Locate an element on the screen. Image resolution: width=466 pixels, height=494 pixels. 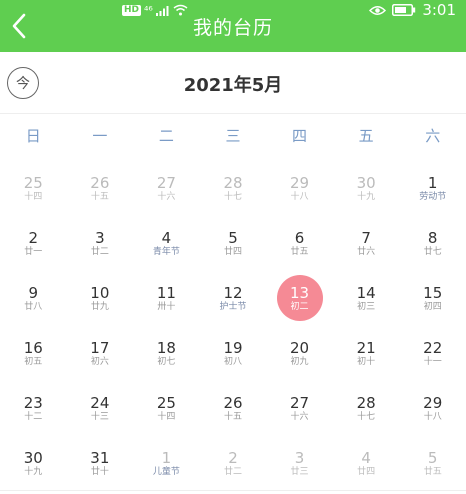
calendar-day: 3 廿二 is located at coordinates (100, 250).